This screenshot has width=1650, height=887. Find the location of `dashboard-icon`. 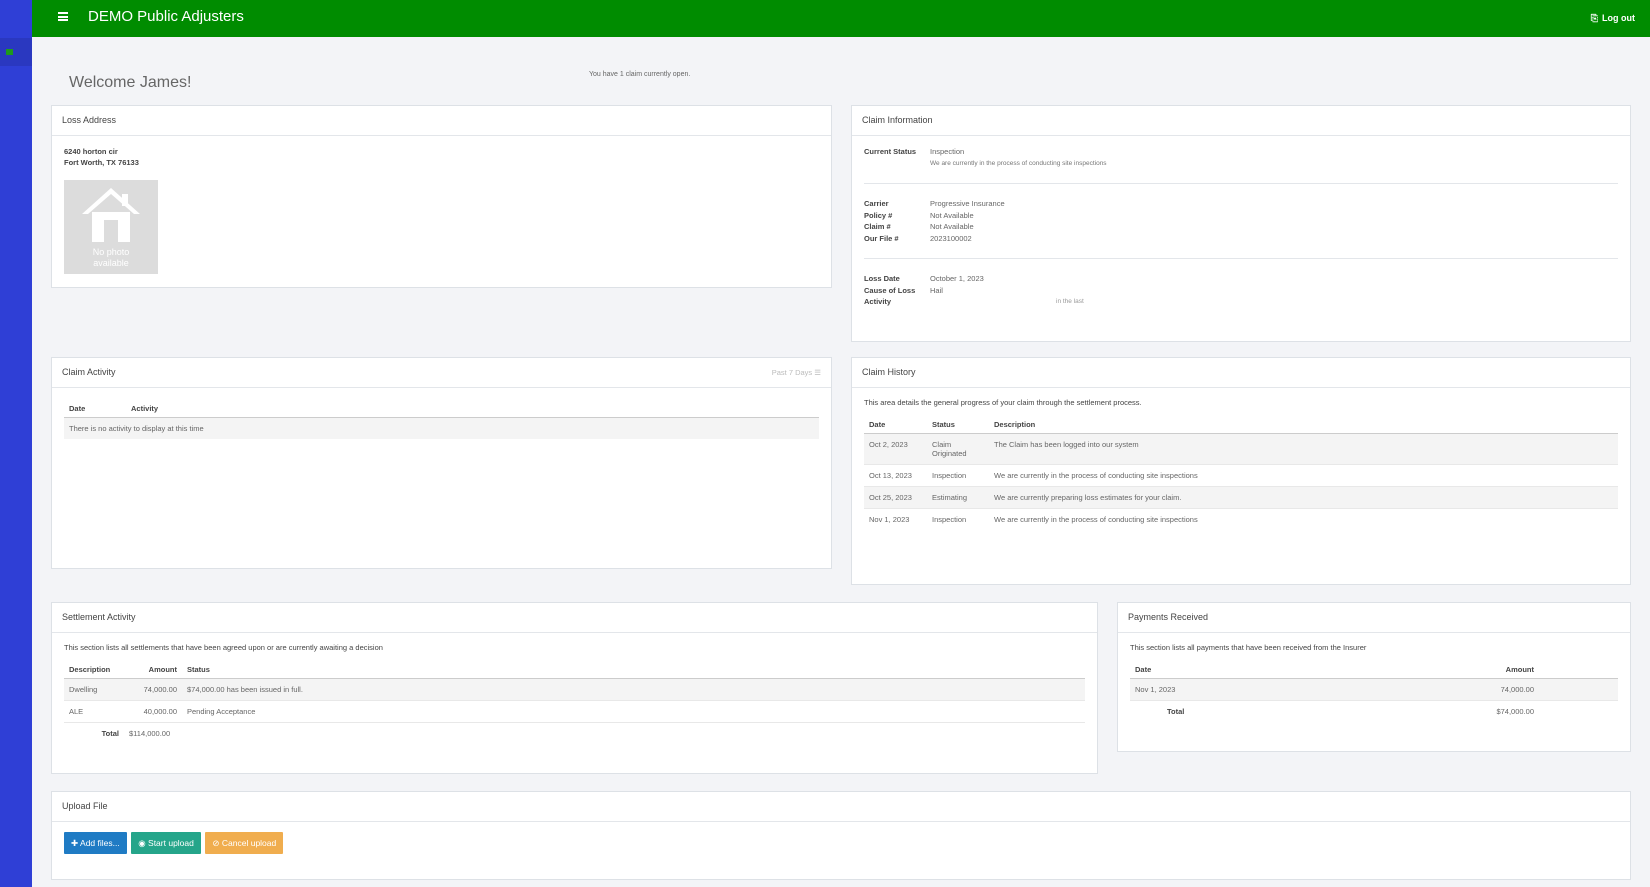

dashboard-icon is located at coordinates (9, 52).